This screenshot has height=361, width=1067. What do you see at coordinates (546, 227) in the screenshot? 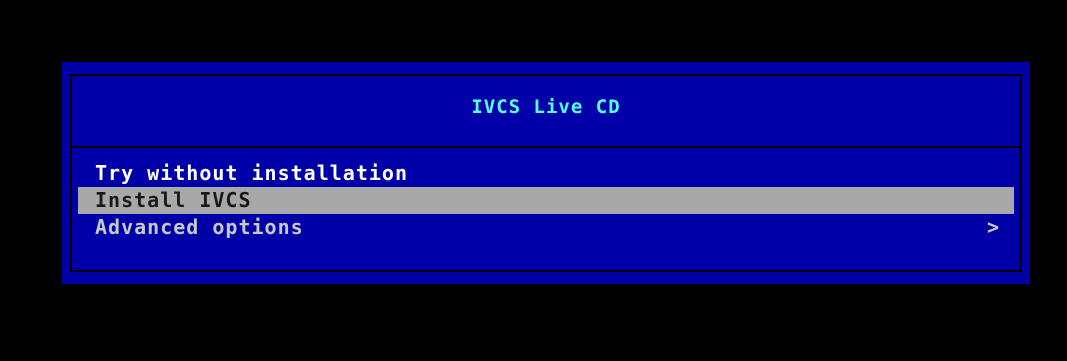
I see `menu-item-advanced-options: Advanced options >` at bounding box center [546, 227].